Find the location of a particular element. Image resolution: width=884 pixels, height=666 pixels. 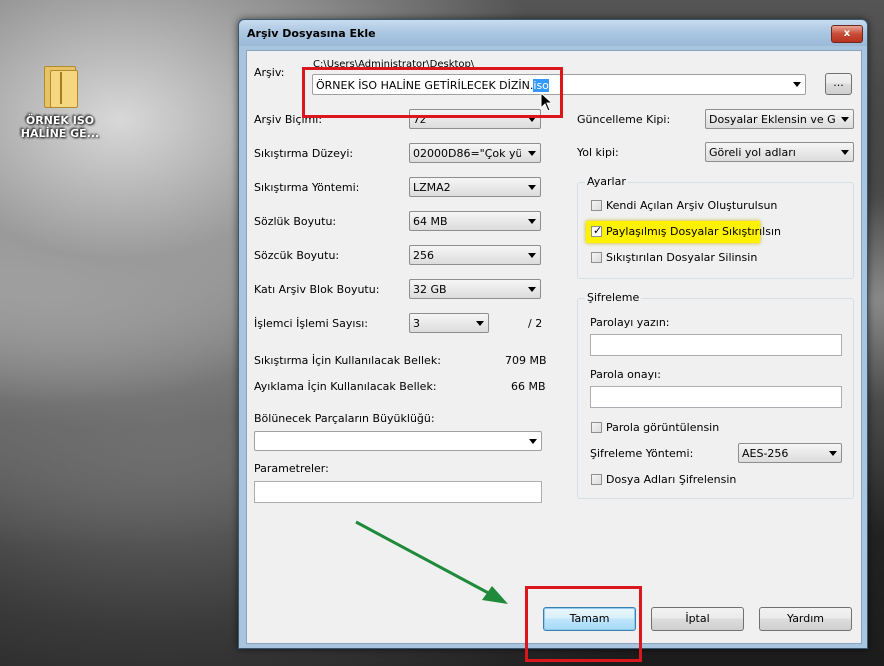

mouse-cursor-icon is located at coordinates (547, 102).